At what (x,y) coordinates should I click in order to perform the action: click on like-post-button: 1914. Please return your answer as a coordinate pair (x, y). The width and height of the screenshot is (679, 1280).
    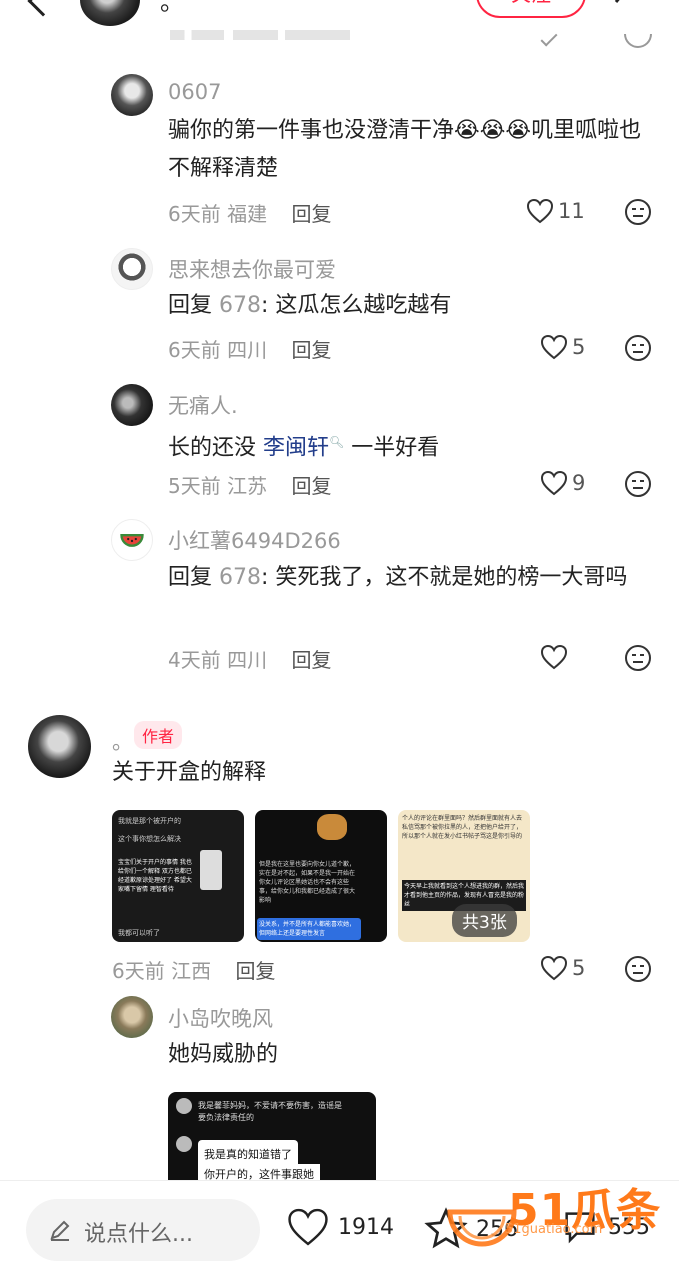
    Looking at the image, I should click on (340, 1227).